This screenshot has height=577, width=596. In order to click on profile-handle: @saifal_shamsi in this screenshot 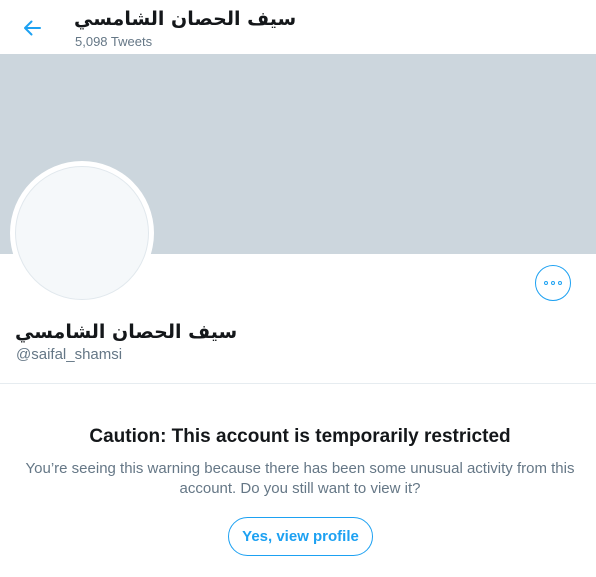, I will do `click(69, 354)`.